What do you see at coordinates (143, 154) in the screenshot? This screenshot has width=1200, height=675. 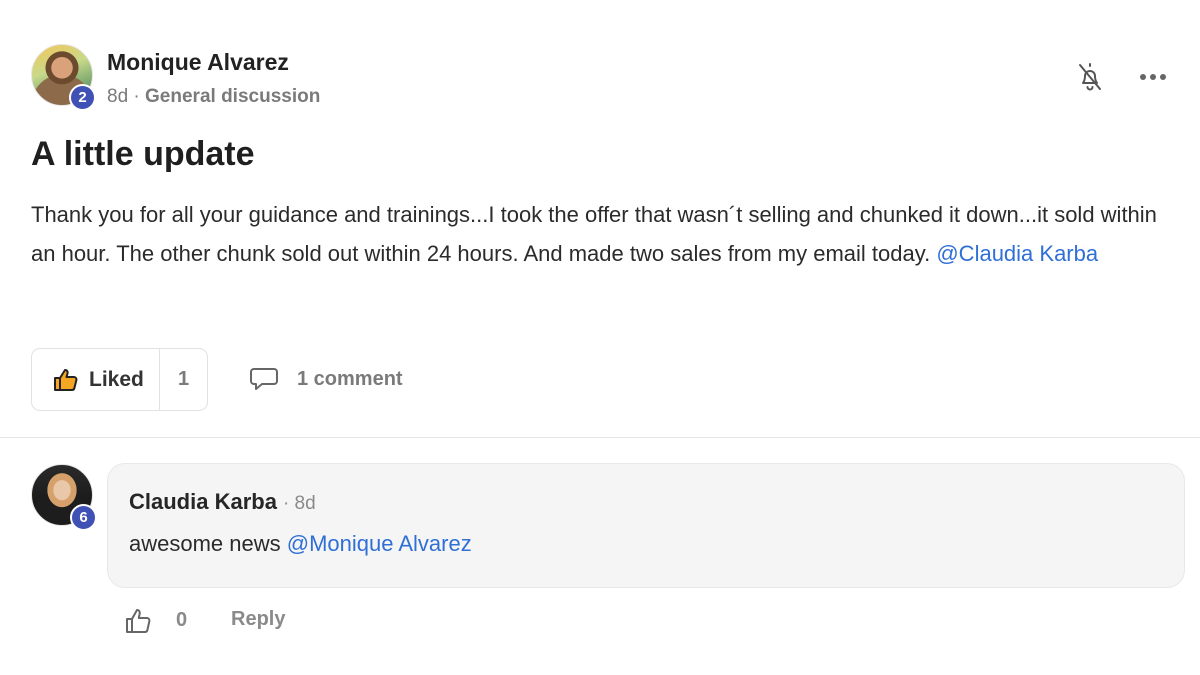 I see `post-title: A little update` at bounding box center [143, 154].